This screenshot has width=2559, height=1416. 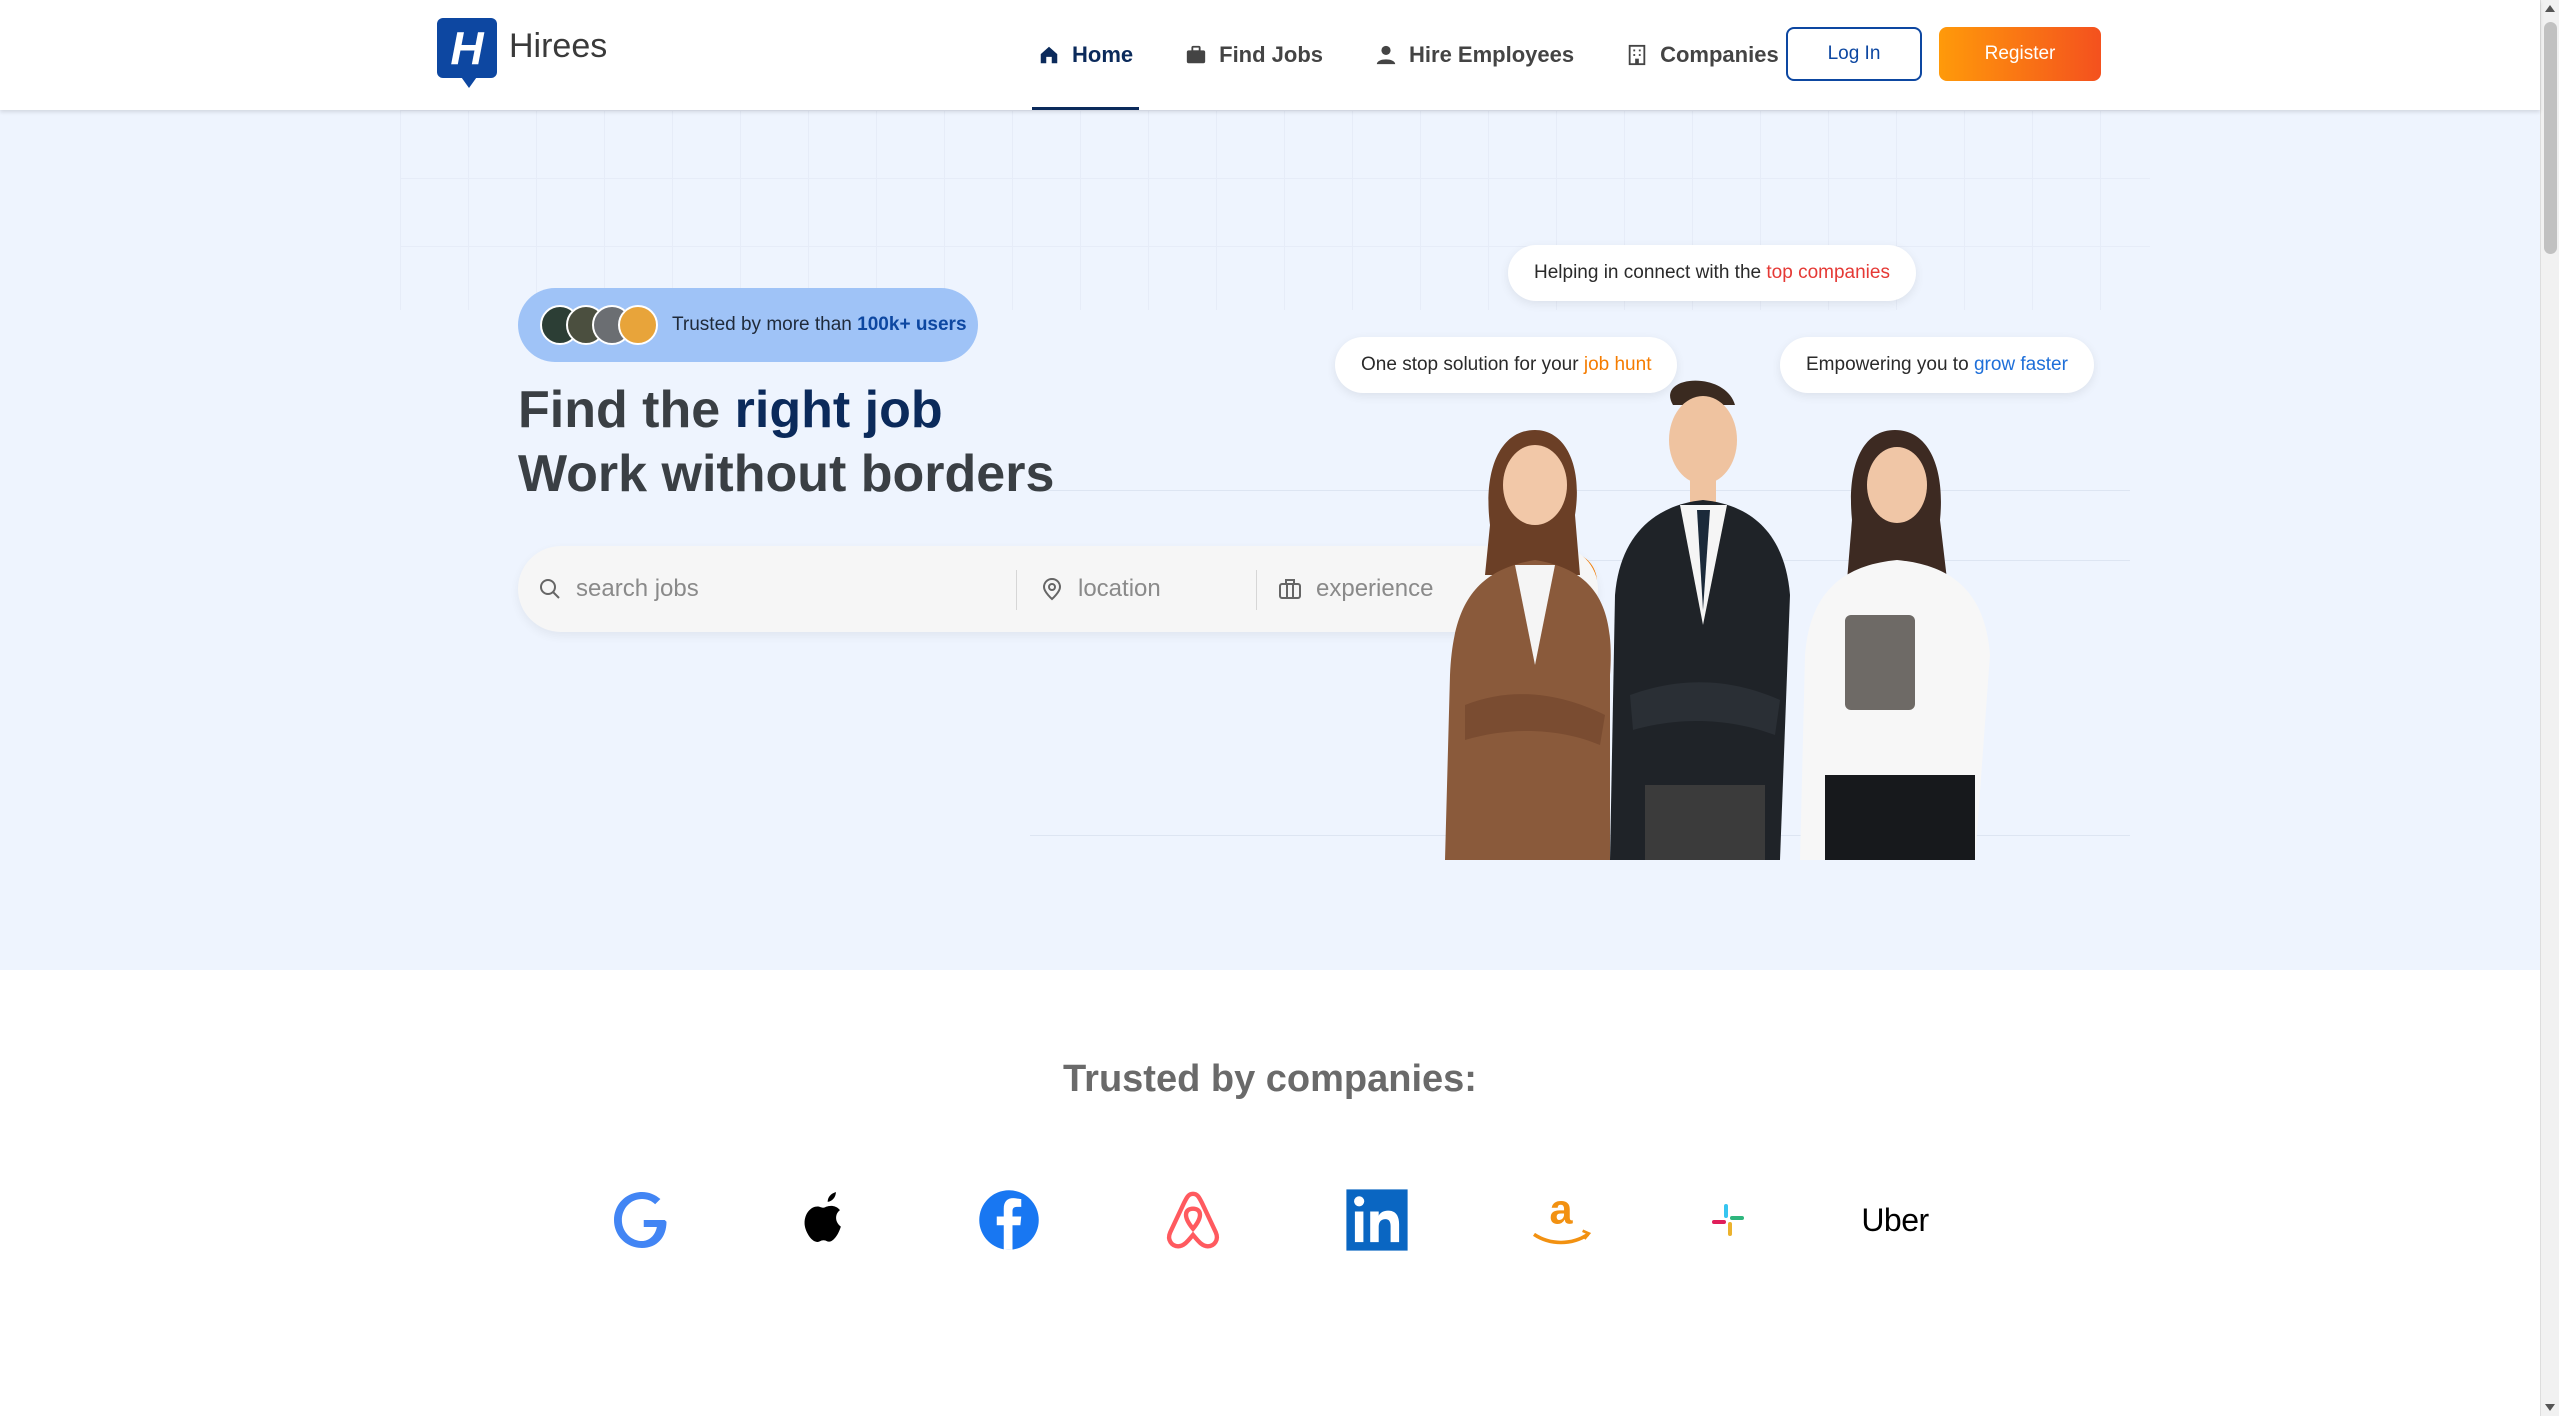 What do you see at coordinates (773, 589) in the screenshot?
I see `search-jobs-field: search jobs` at bounding box center [773, 589].